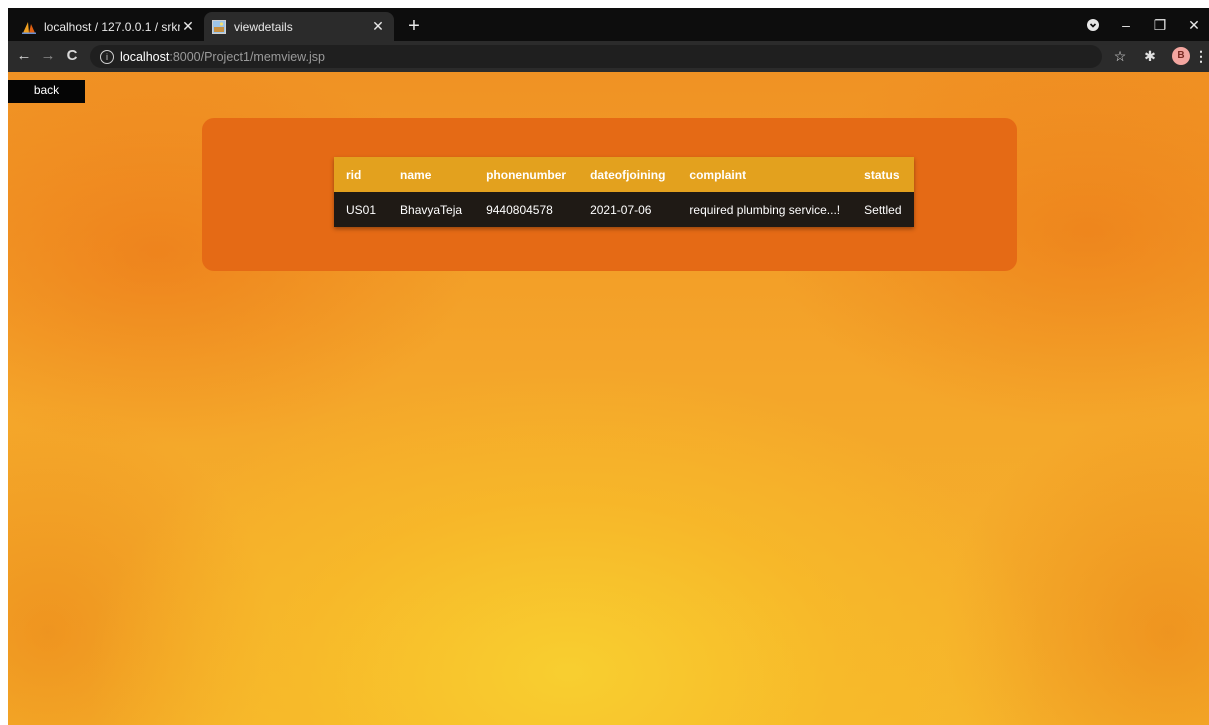 The image size is (1209, 725). What do you see at coordinates (263, 26) in the screenshot?
I see `tab-title: viewdetails` at bounding box center [263, 26].